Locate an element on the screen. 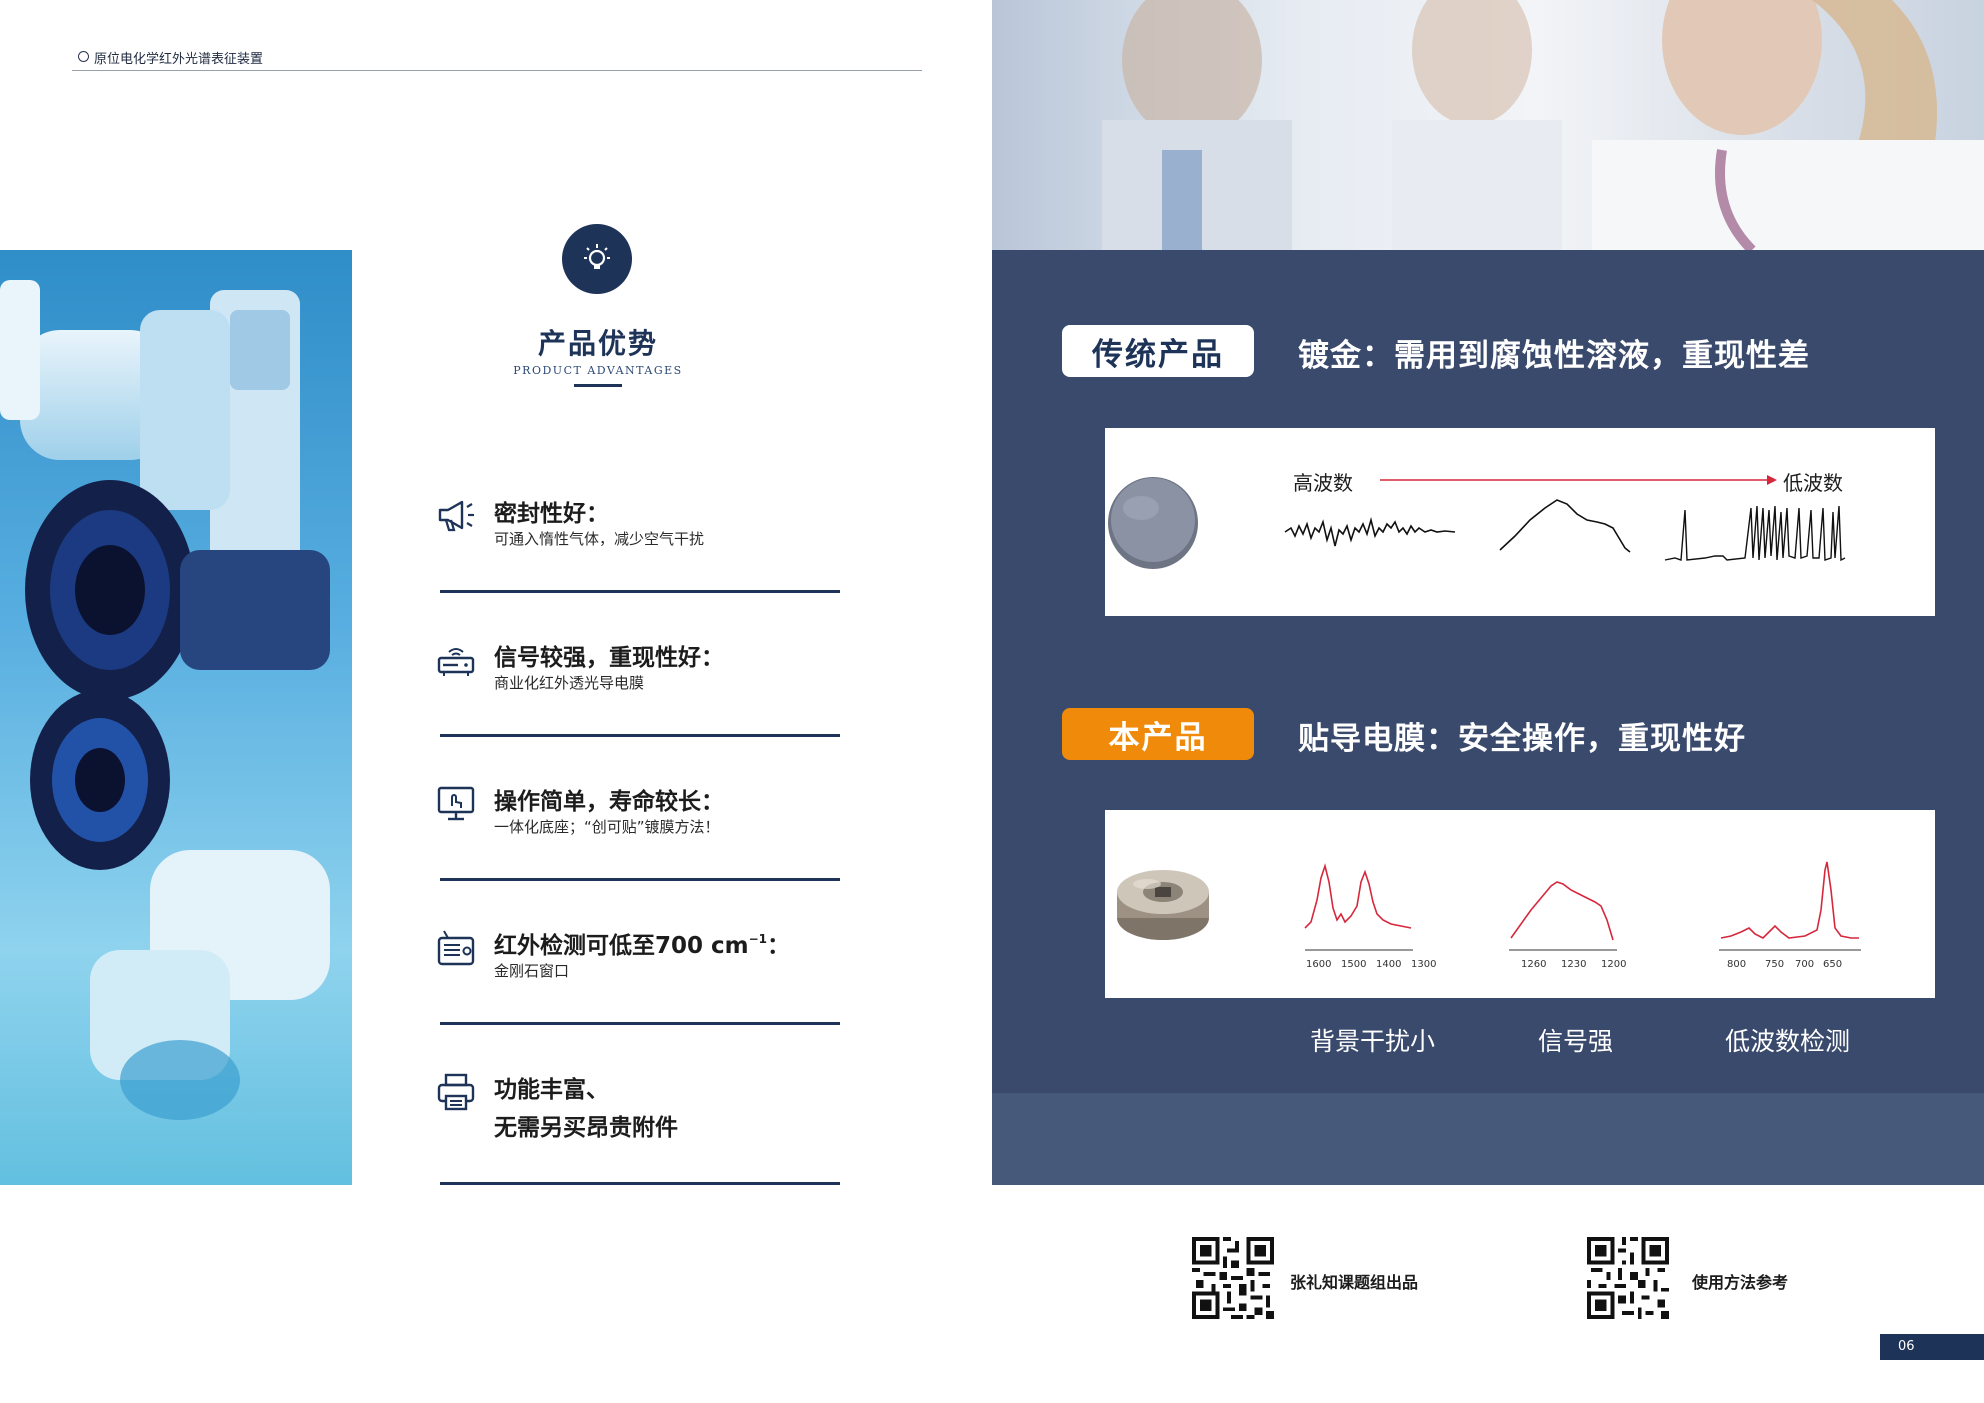 The image size is (1984, 1403). low-wavenumber-label: 低波数 is located at coordinates (1813, 483).